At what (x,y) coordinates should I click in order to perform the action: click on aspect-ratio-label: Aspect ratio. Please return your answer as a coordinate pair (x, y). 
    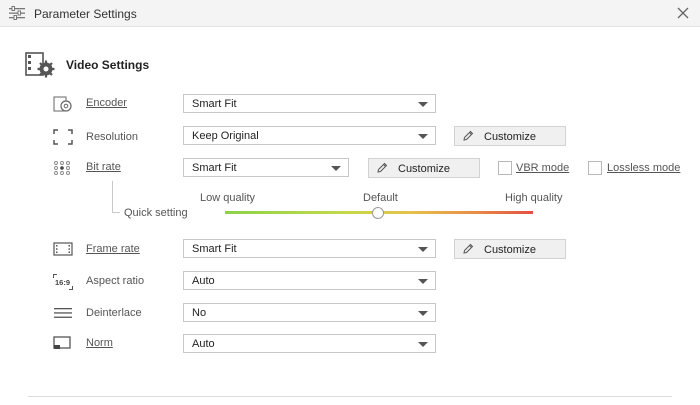
    Looking at the image, I should click on (115, 281).